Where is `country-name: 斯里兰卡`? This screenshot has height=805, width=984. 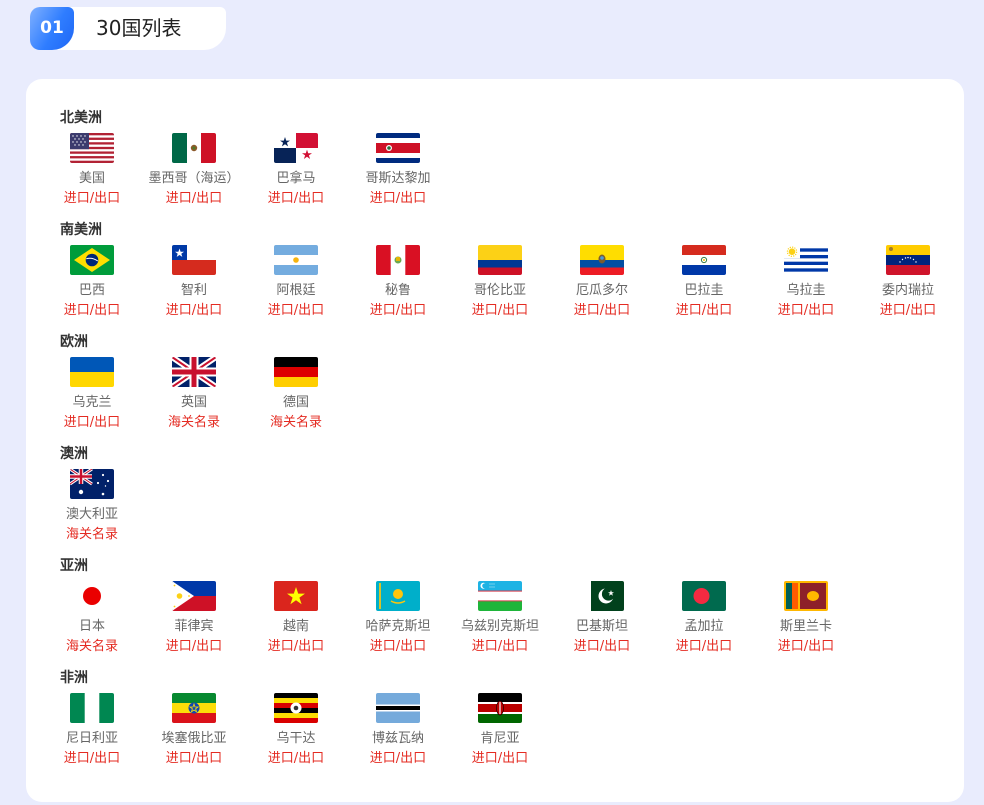
country-name: 斯里兰卡 is located at coordinates (805, 626).